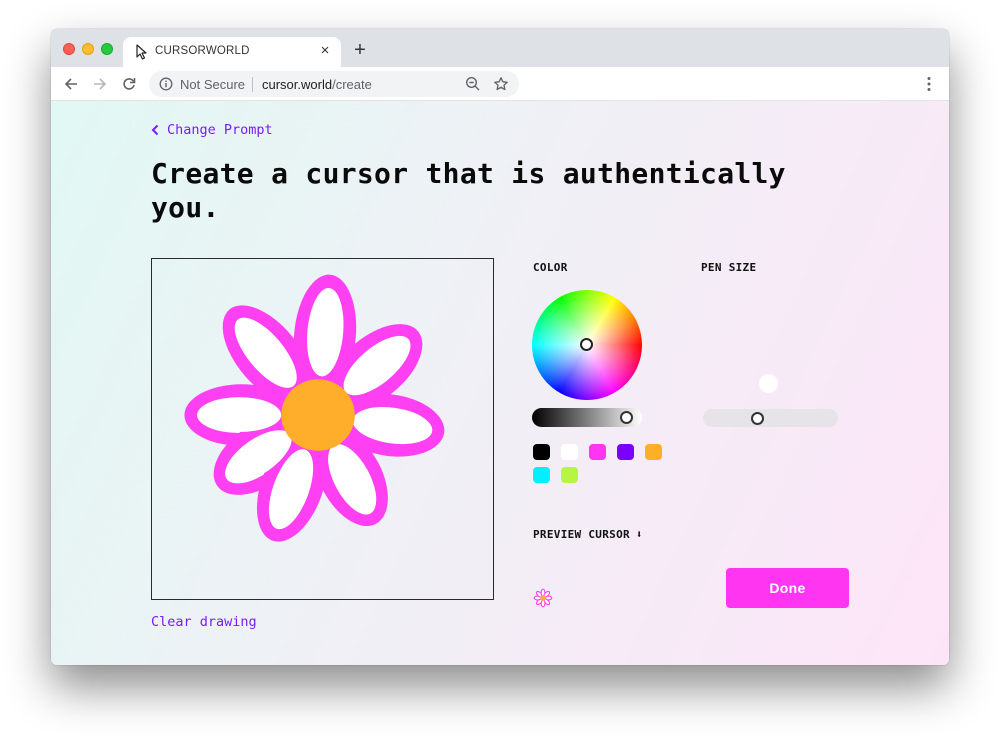  I want to click on preview-cursor-text: PREVIEW CURSOR, so click(581, 534).